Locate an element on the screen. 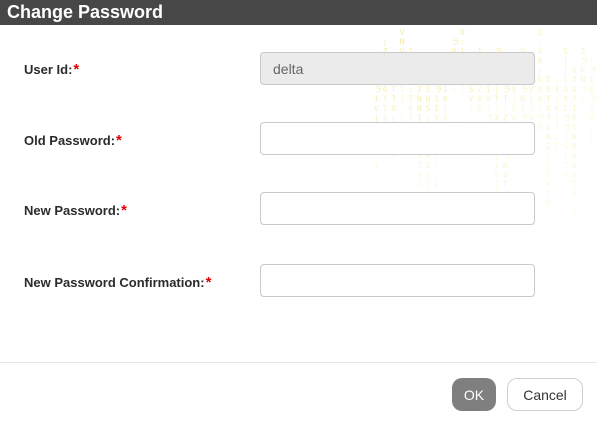 This screenshot has height=426, width=597. user-id-field is located at coordinates (397, 68).